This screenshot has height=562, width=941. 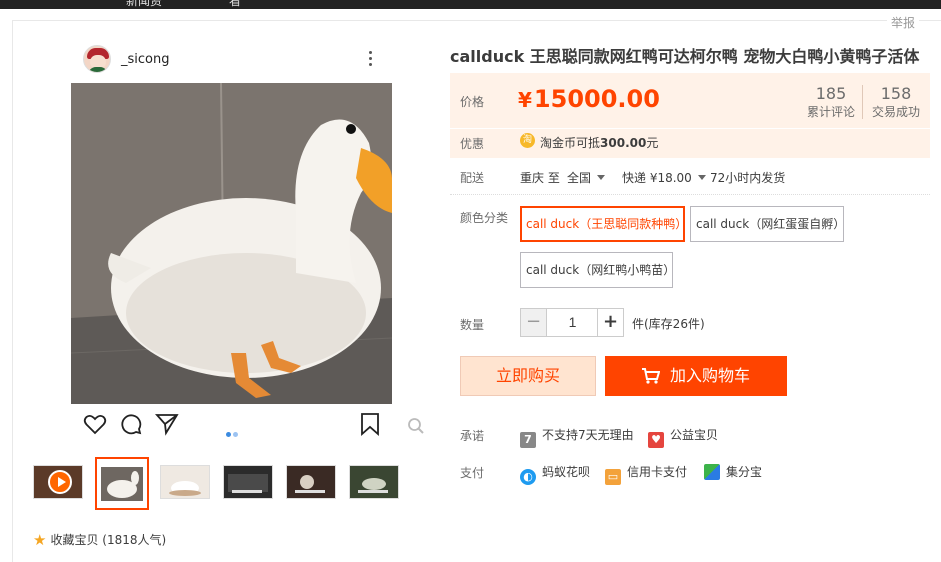 What do you see at coordinates (472, 144) in the screenshot?
I see `promo-label: 优惠` at bounding box center [472, 144].